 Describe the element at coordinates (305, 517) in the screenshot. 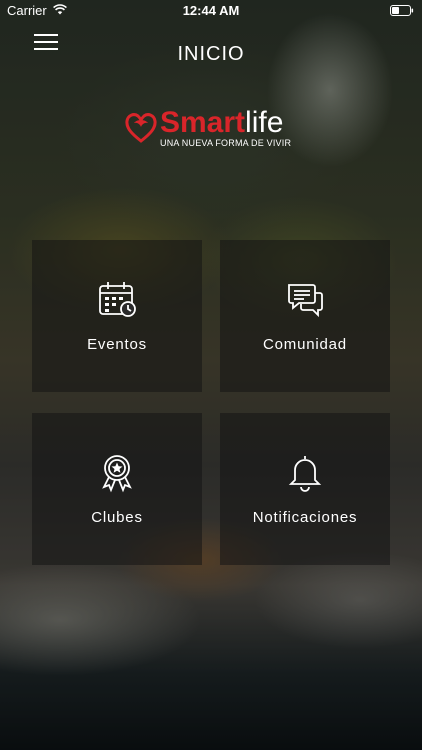

I see `tile-label-notificaciones: Notificaciones` at that location.